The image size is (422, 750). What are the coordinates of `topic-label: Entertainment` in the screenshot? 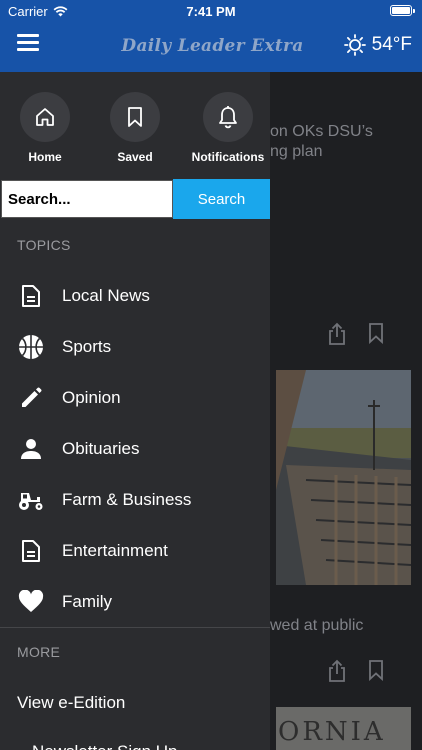 It's located at (115, 550).